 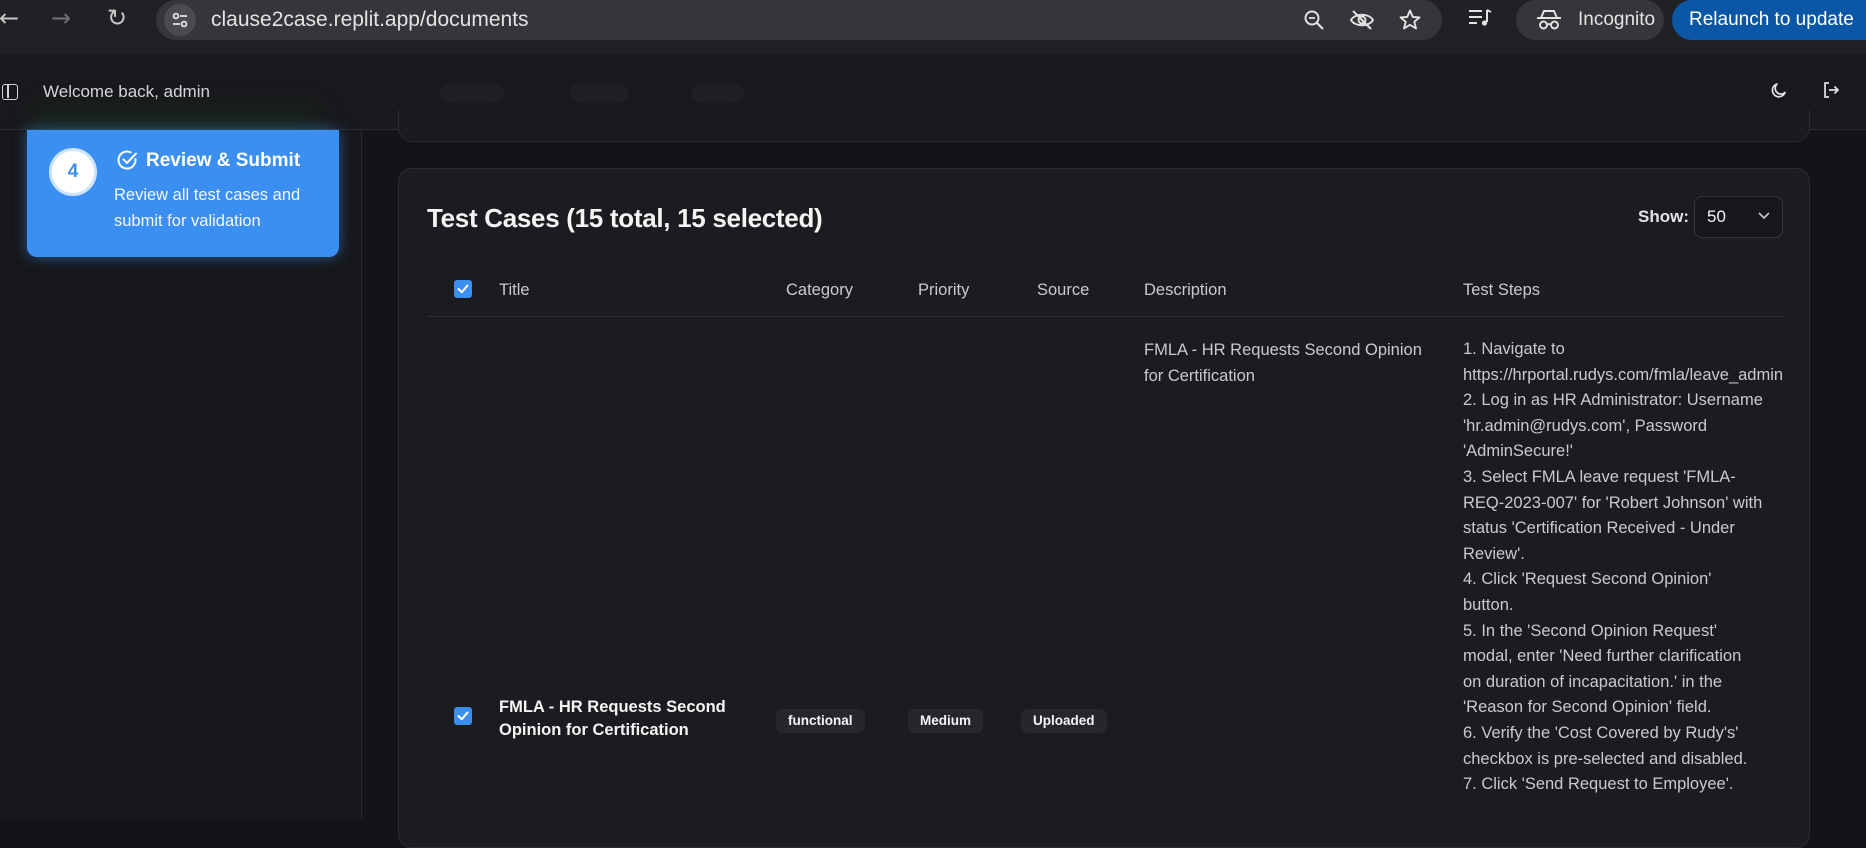 What do you see at coordinates (370, 20) in the screenshot?
I see `url-text: clause2case.replit.app/documents` at bounding box center [370, 20].